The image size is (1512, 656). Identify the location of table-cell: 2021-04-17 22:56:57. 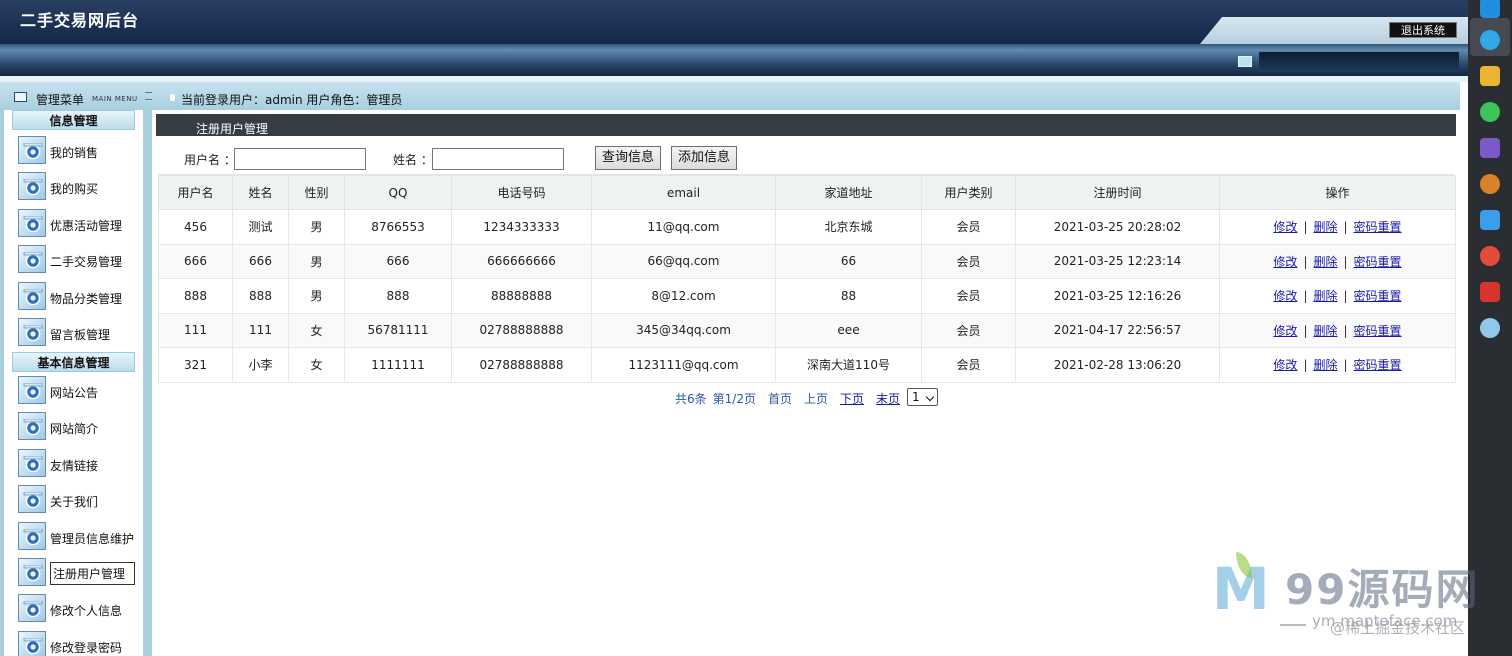
(1117, 330).